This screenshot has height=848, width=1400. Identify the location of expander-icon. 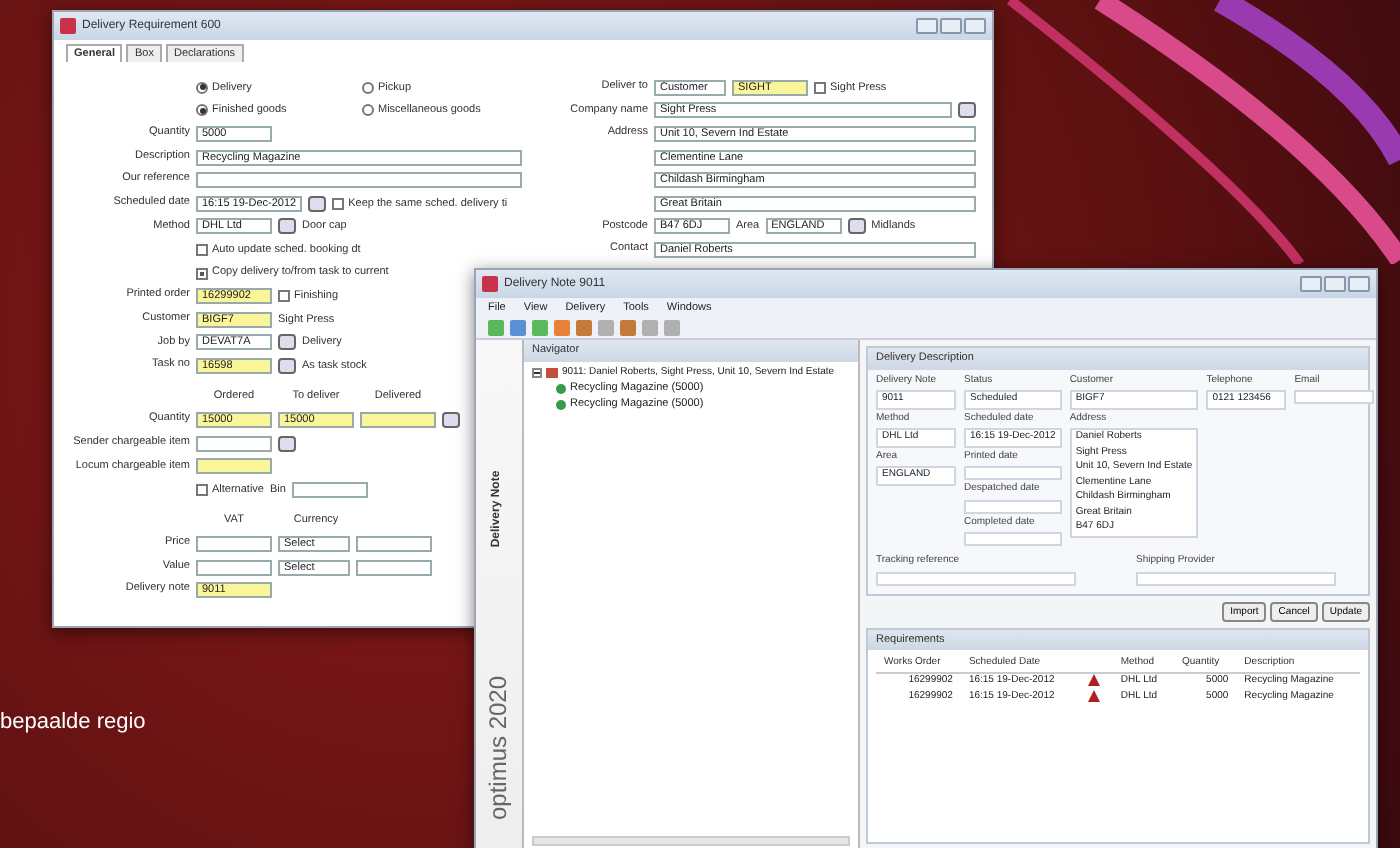
(537, 372).